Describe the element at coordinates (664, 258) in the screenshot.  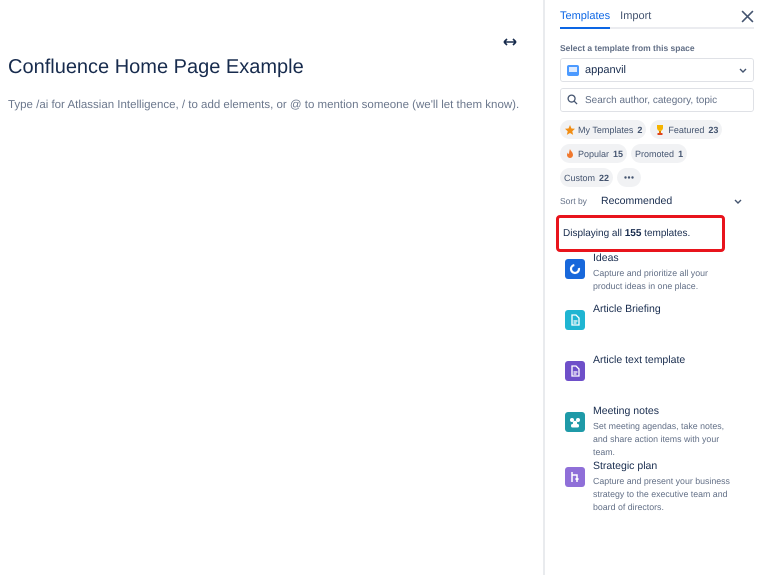
I see `template-name: Ideas` at that location.